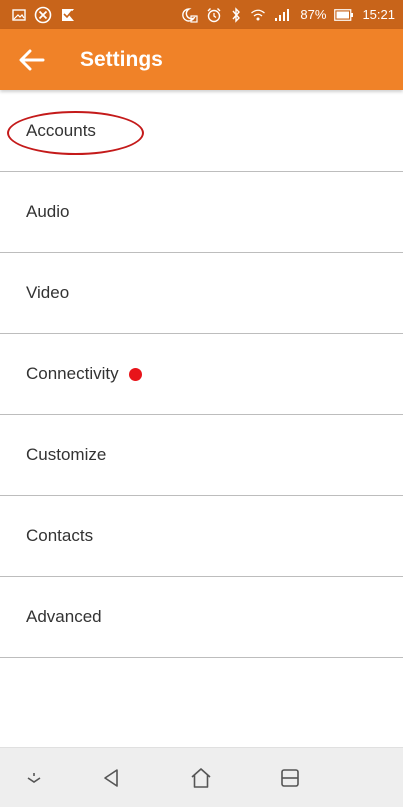  Describe the element at coordinates (61, 130) in the screenshot. I see `settings-item-label: Accounts` at that location.